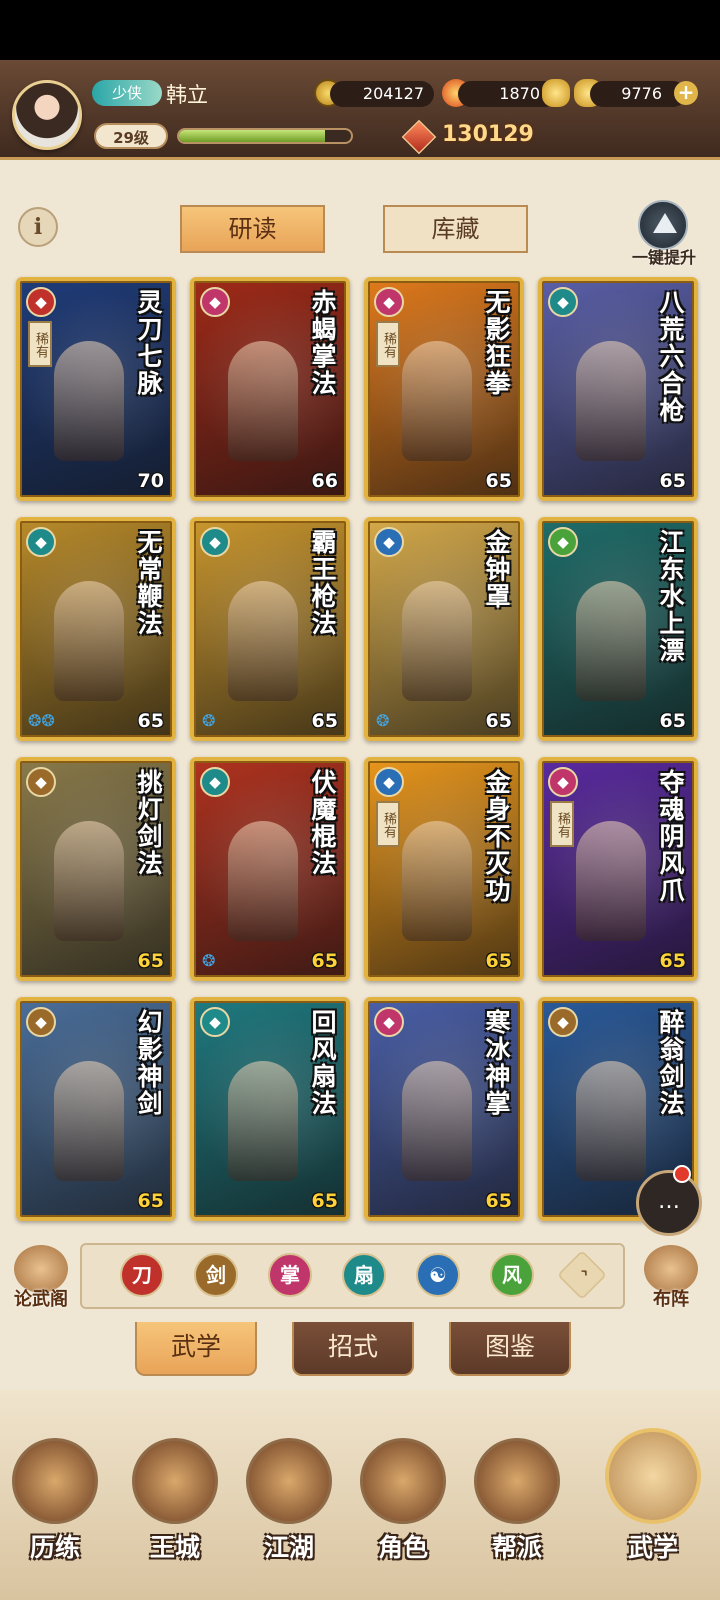  Describe the element at coordinates (148, 343) in the screenshot. I see `skill-card-title: 灵刀七脉` at that location.